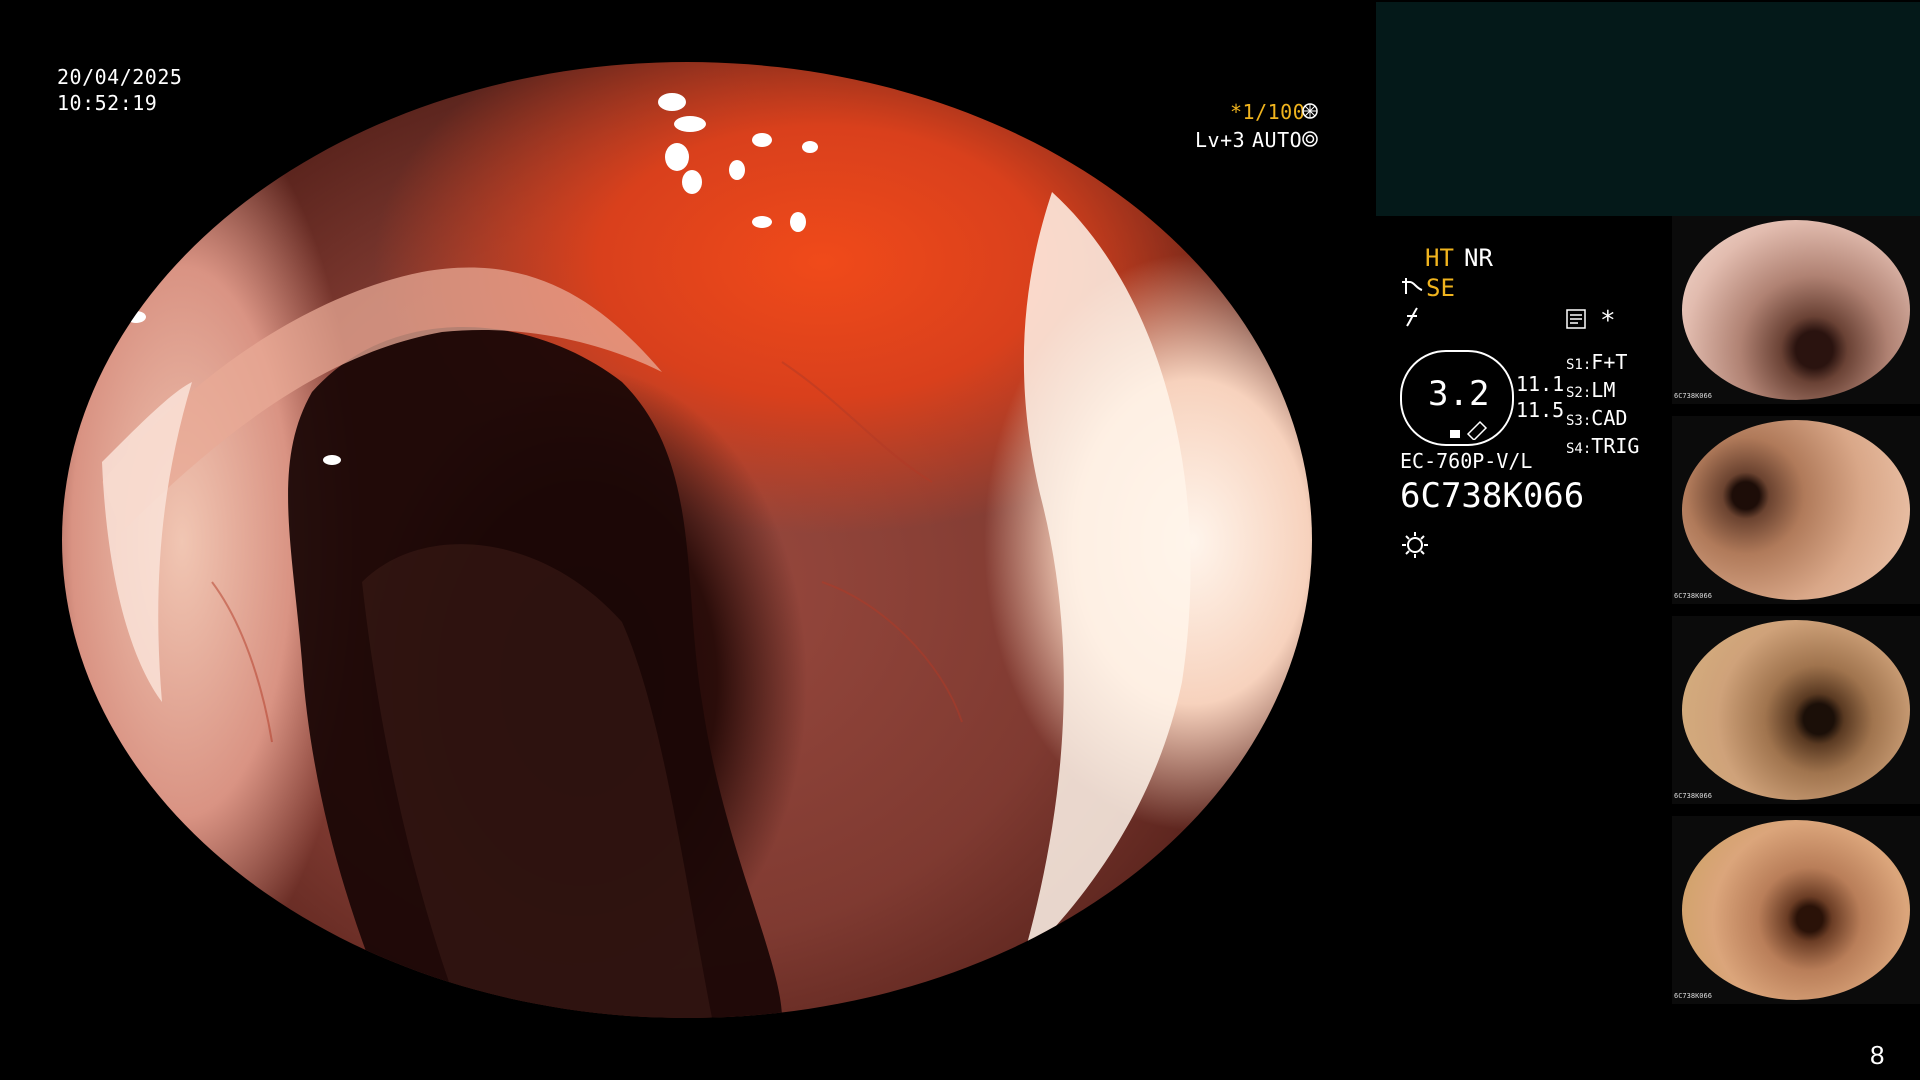 Image resolution: width=1920 pixels, height=1080 pixels. What do you see at coordinates (1455, 434) in the screenshot?
I see `zoom-marker` at bounding box center [1455, 434].